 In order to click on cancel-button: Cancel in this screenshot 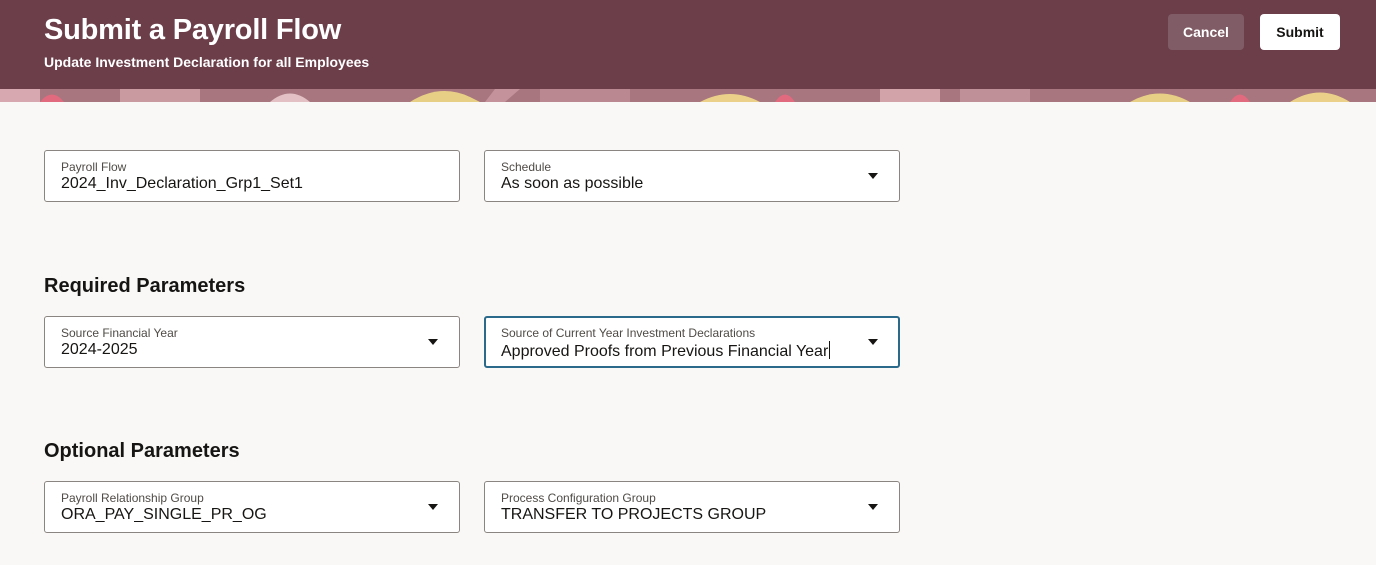, I will do `click(1206, 32)`.